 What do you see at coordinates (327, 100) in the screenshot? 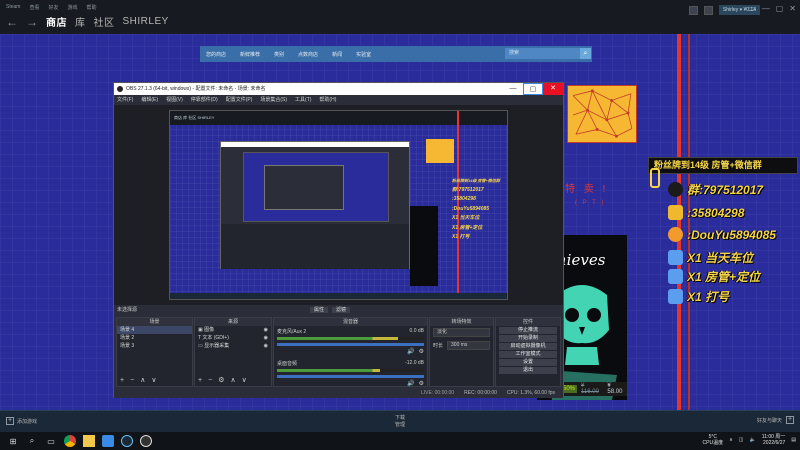
I see `obs-menu-help: 帮助(H)` at bounding box center [327, 100].